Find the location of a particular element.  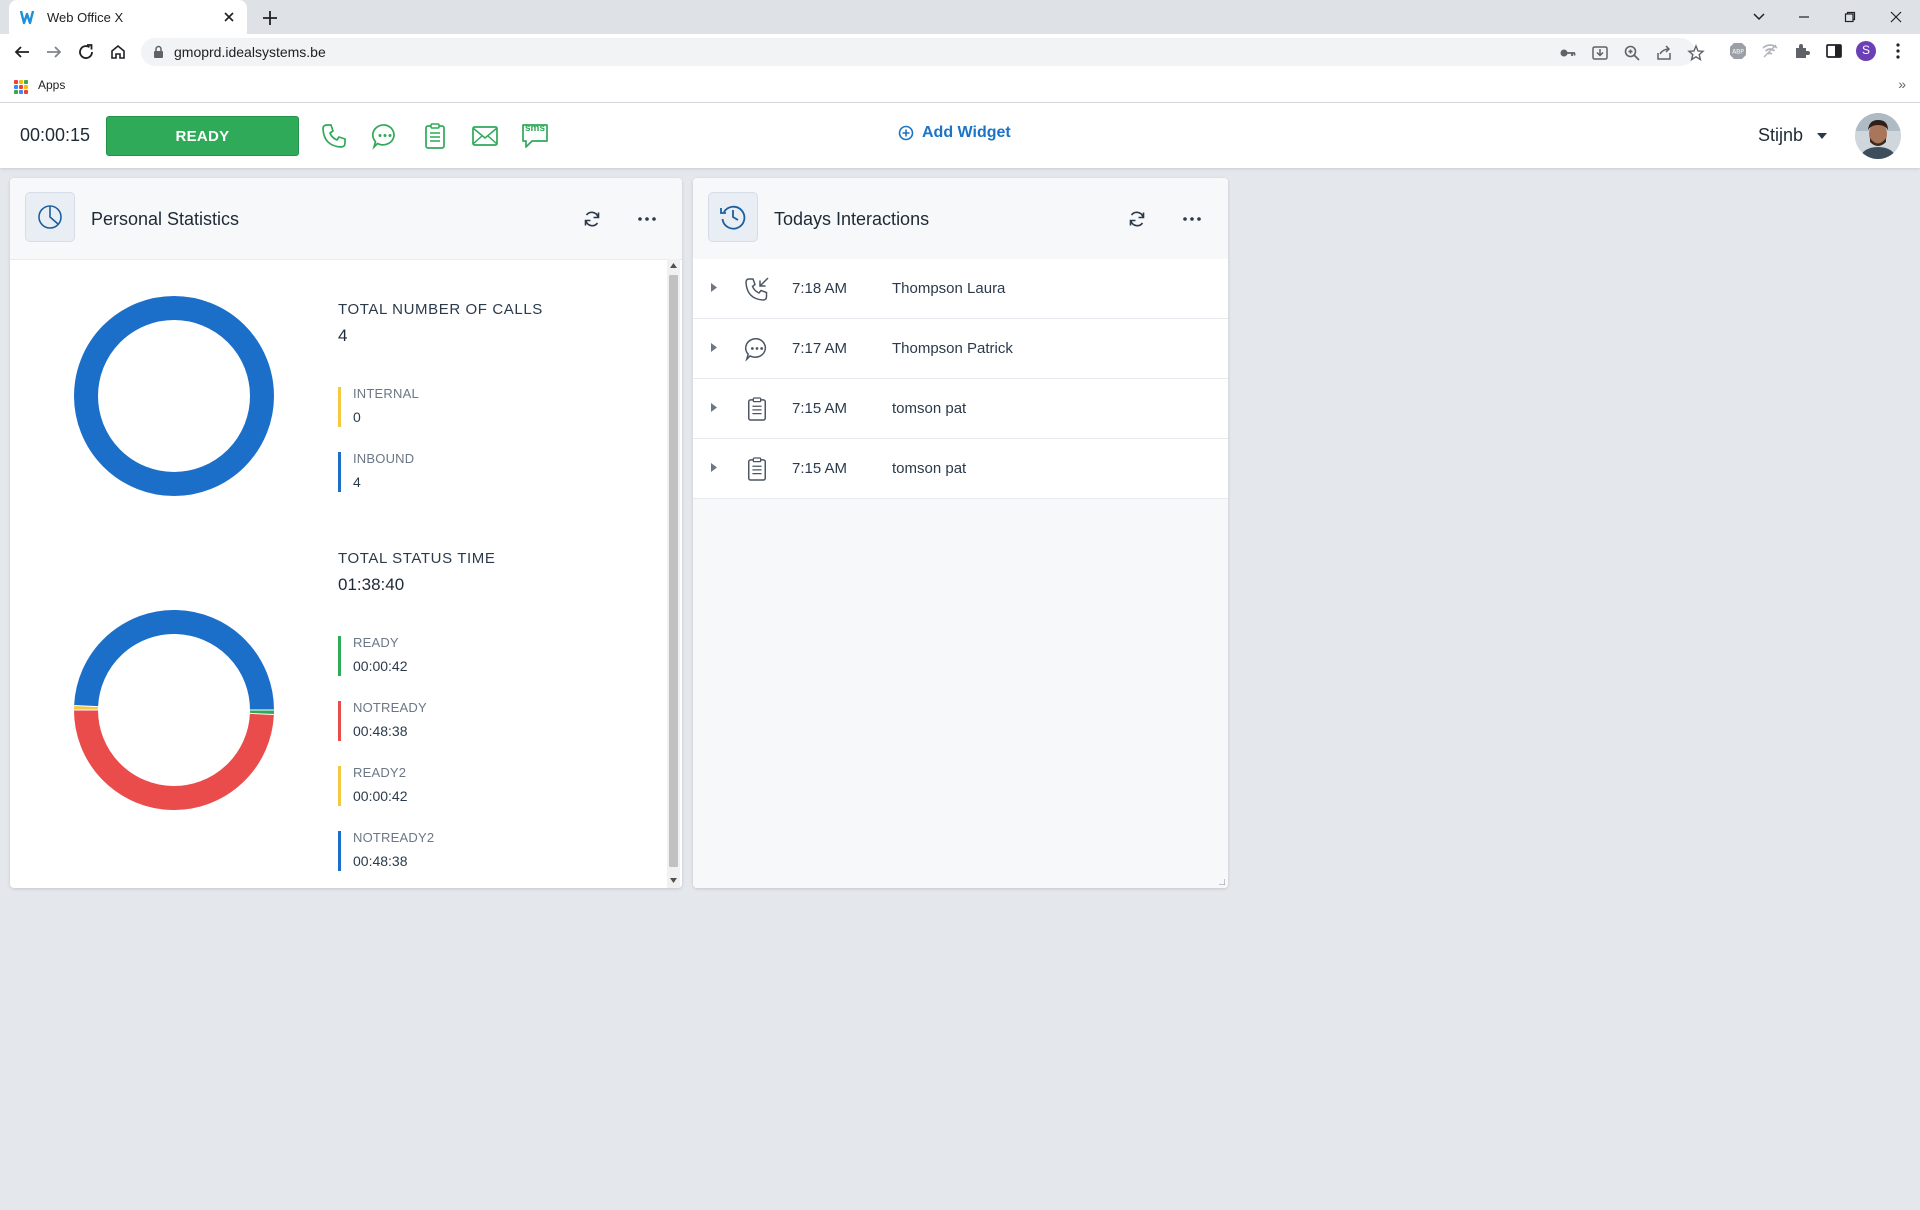

share-icon is located at coordinates (1664, 53).